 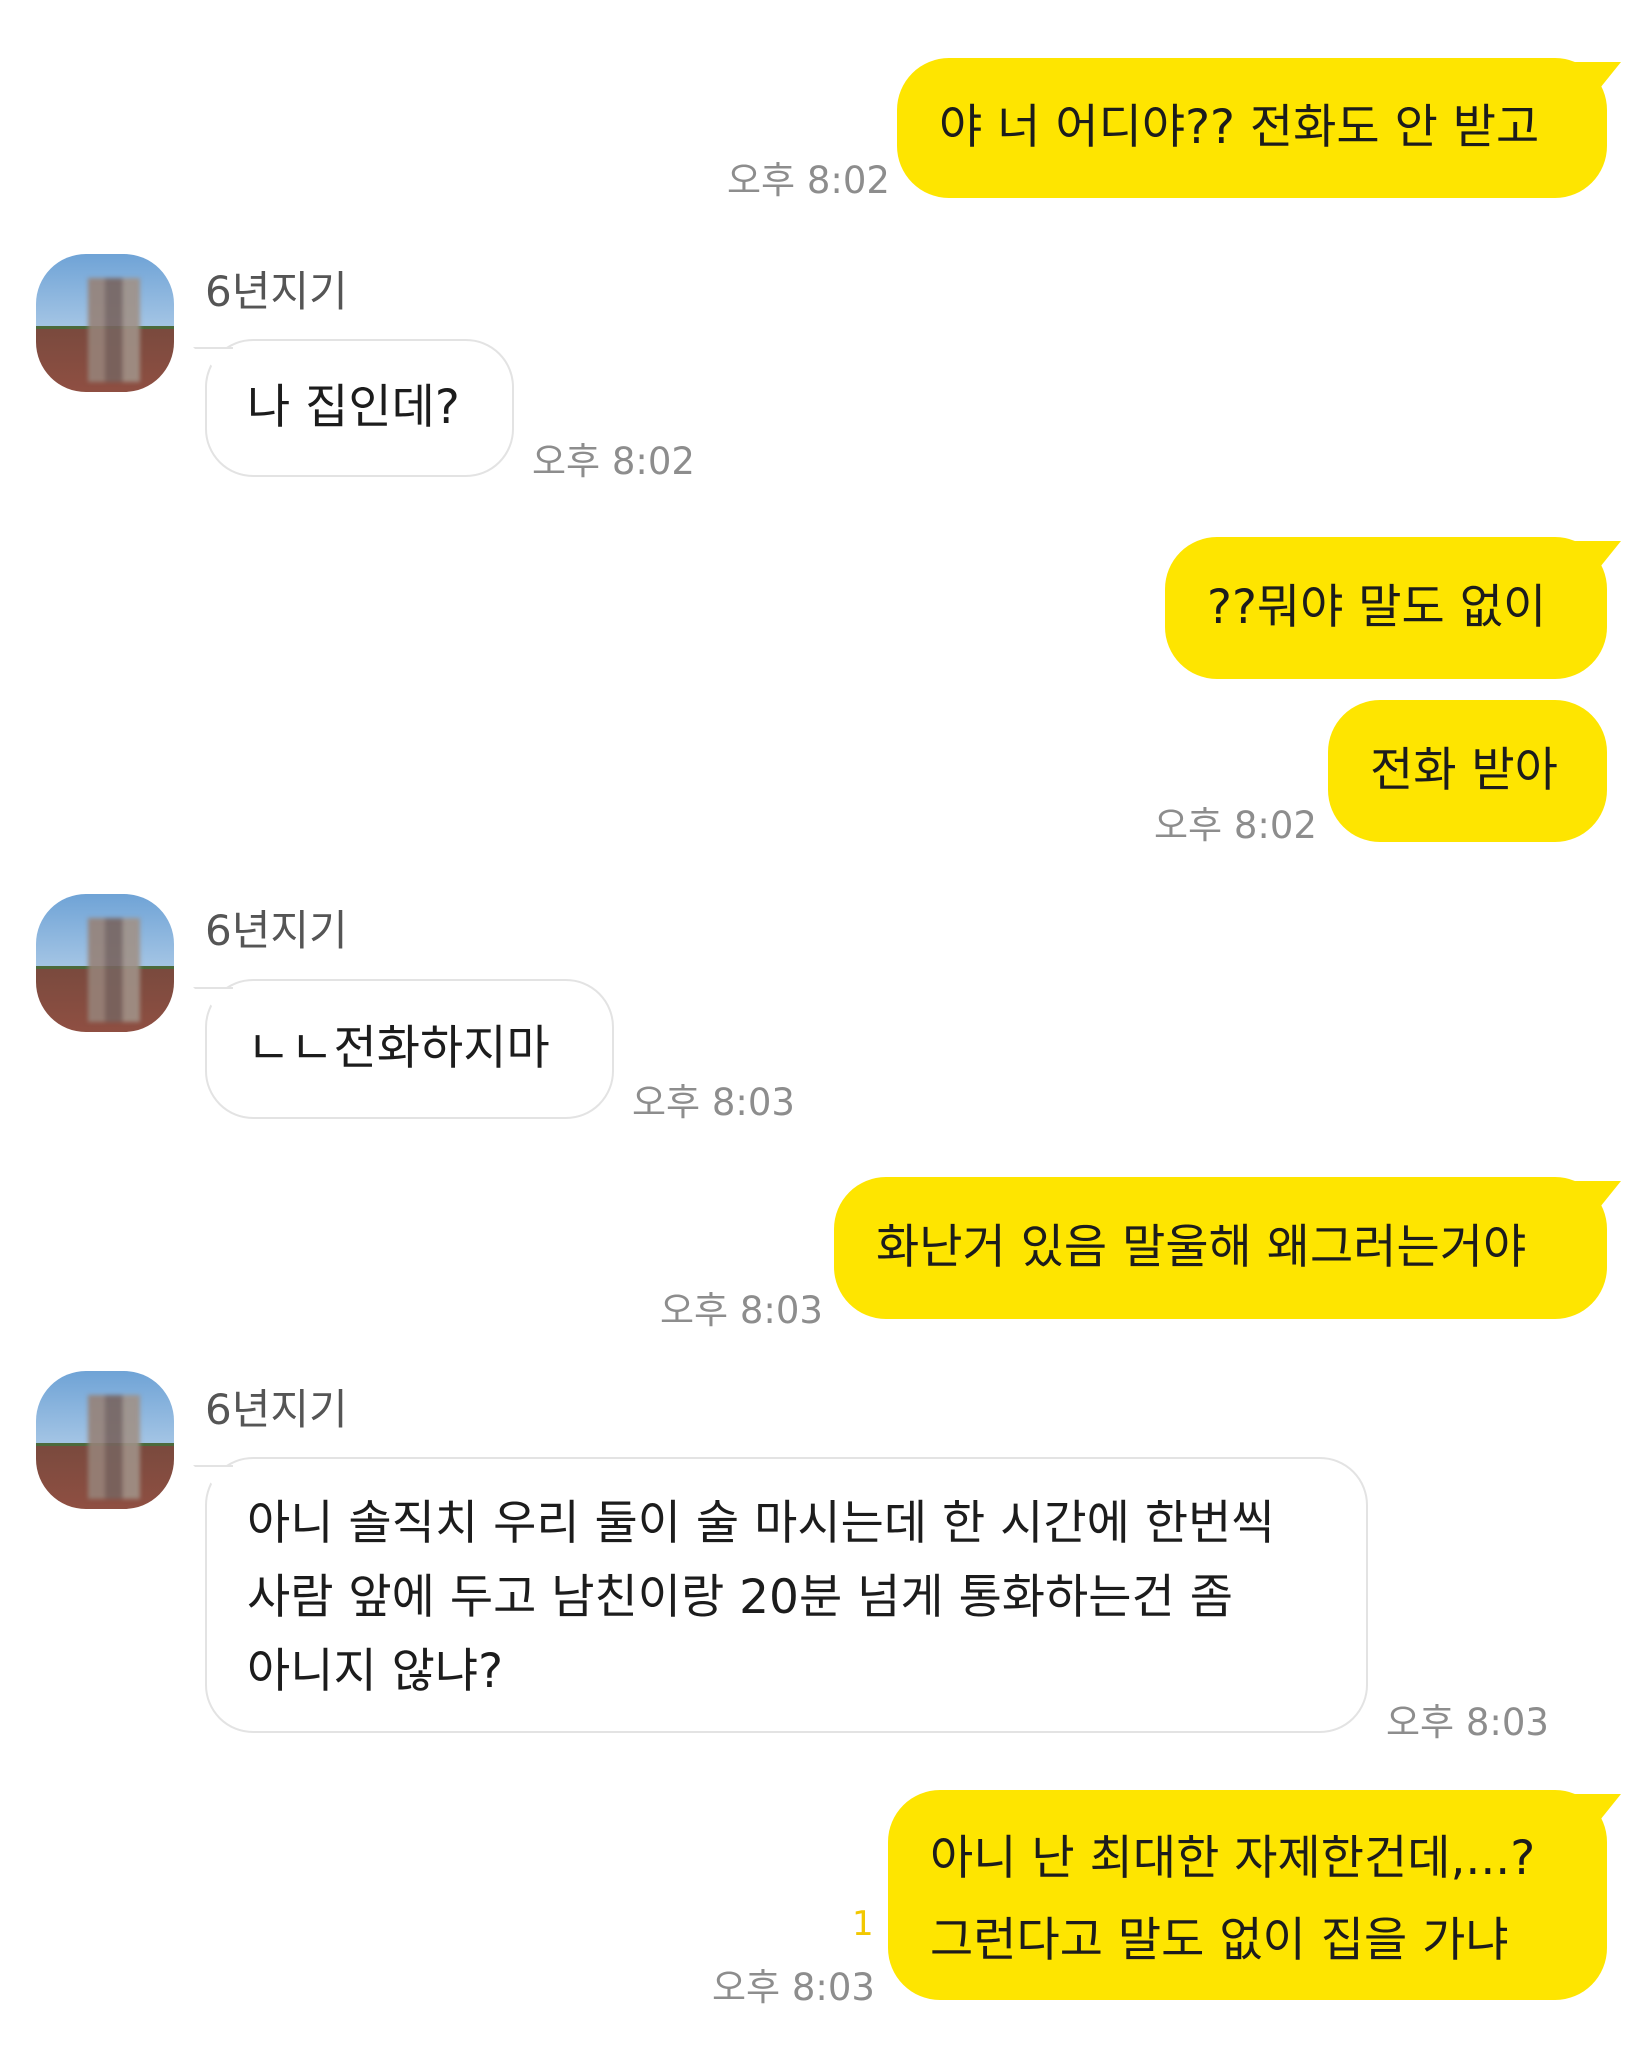 What do you see at coordinates (398, 1048) in the screenshot?
I see `message-text: ㄴㄴ전화하지마` at bounding box center [398, 1048].